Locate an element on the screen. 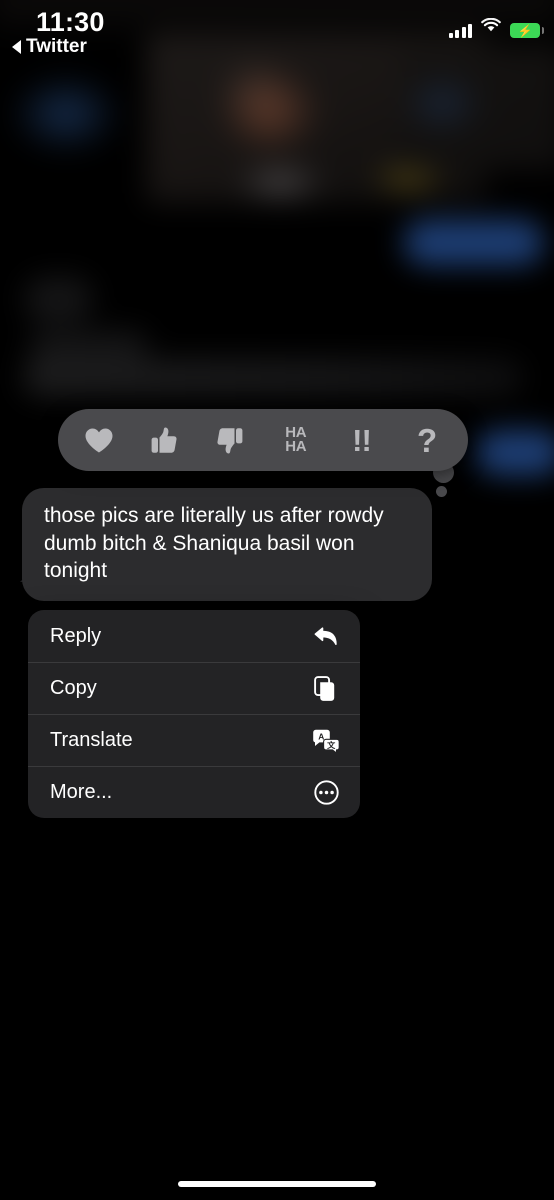 This screenshot has width=554, height=1200. reply-arrow-icon is located at coordinates (326, 636).